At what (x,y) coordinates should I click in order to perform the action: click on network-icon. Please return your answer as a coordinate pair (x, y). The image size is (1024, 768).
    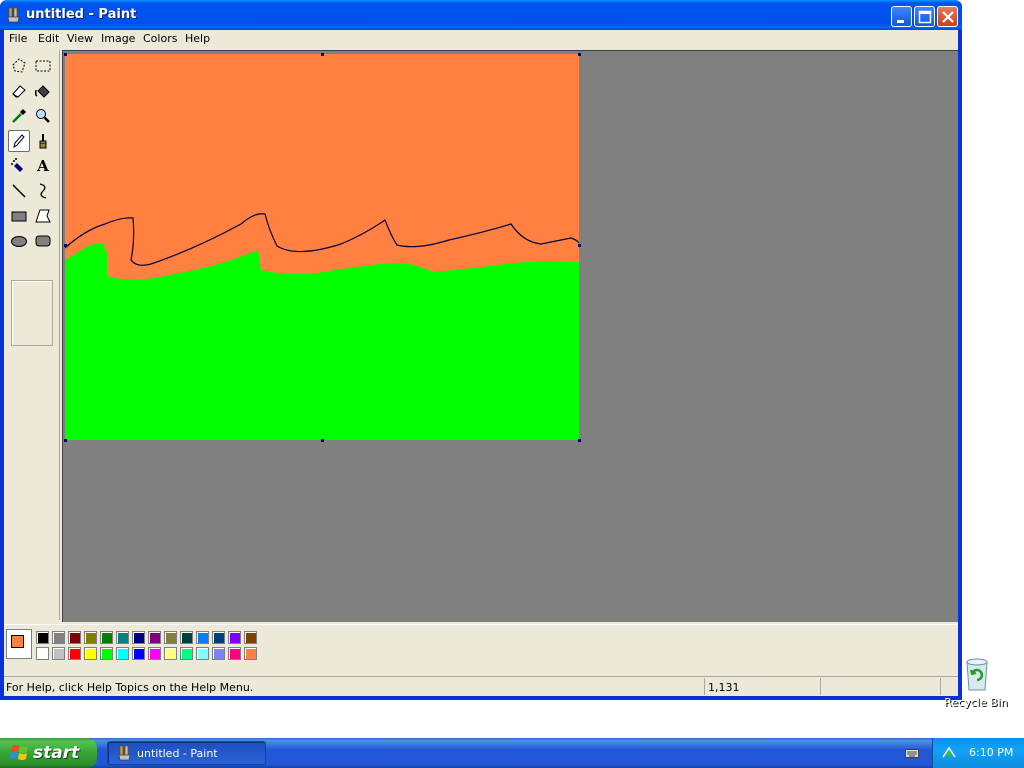
    Looking at the image, I should click on (949, 753).